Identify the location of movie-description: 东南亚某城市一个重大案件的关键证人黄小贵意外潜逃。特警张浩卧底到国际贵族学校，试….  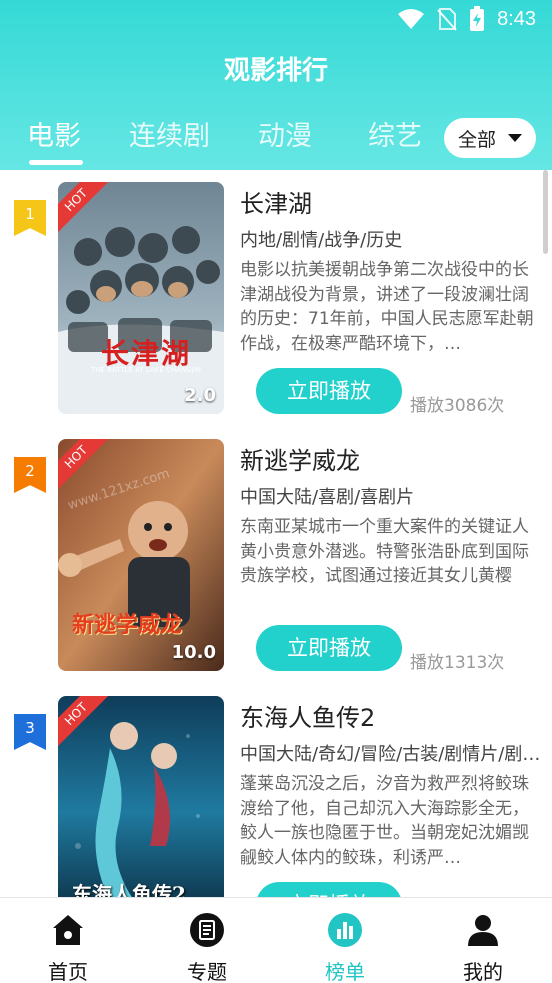
(384, 551).